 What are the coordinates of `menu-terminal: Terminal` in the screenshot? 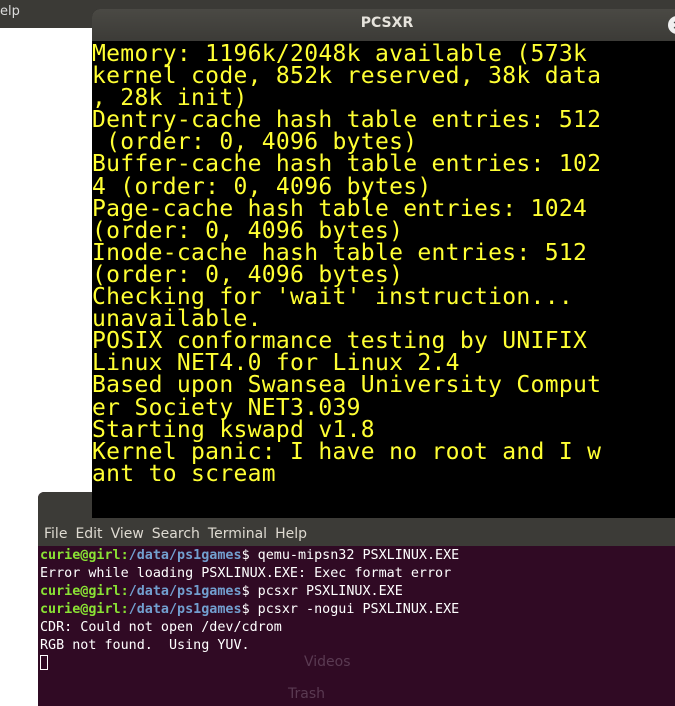 It's located at (237, 534).